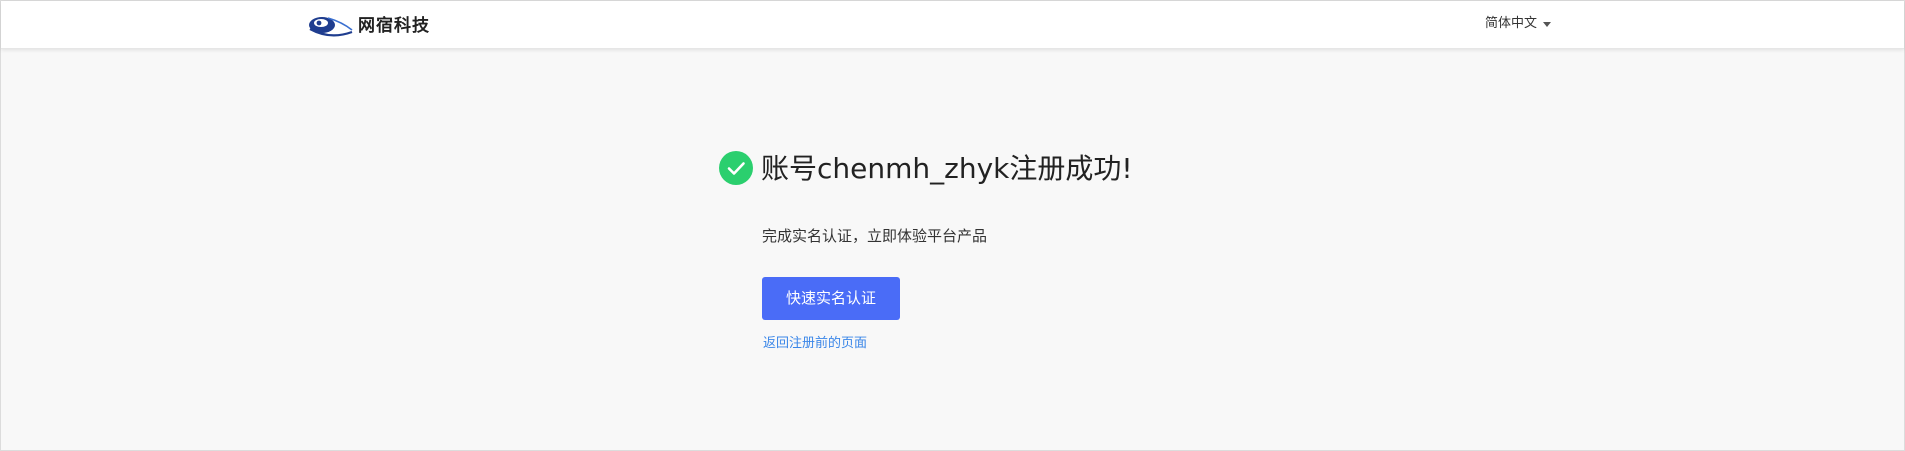  What do you see at coordinates (952, 25) in the screenshot?
I see `top-header: 网宿科技 简体中文` at bounding box center [952, 25].